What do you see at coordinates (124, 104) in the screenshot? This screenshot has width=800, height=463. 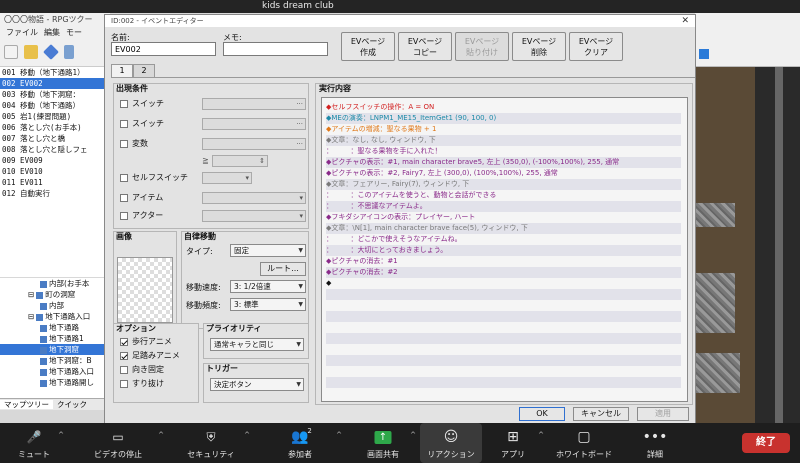 I see `switch1-checkbox` at bounding box center [124, 104].